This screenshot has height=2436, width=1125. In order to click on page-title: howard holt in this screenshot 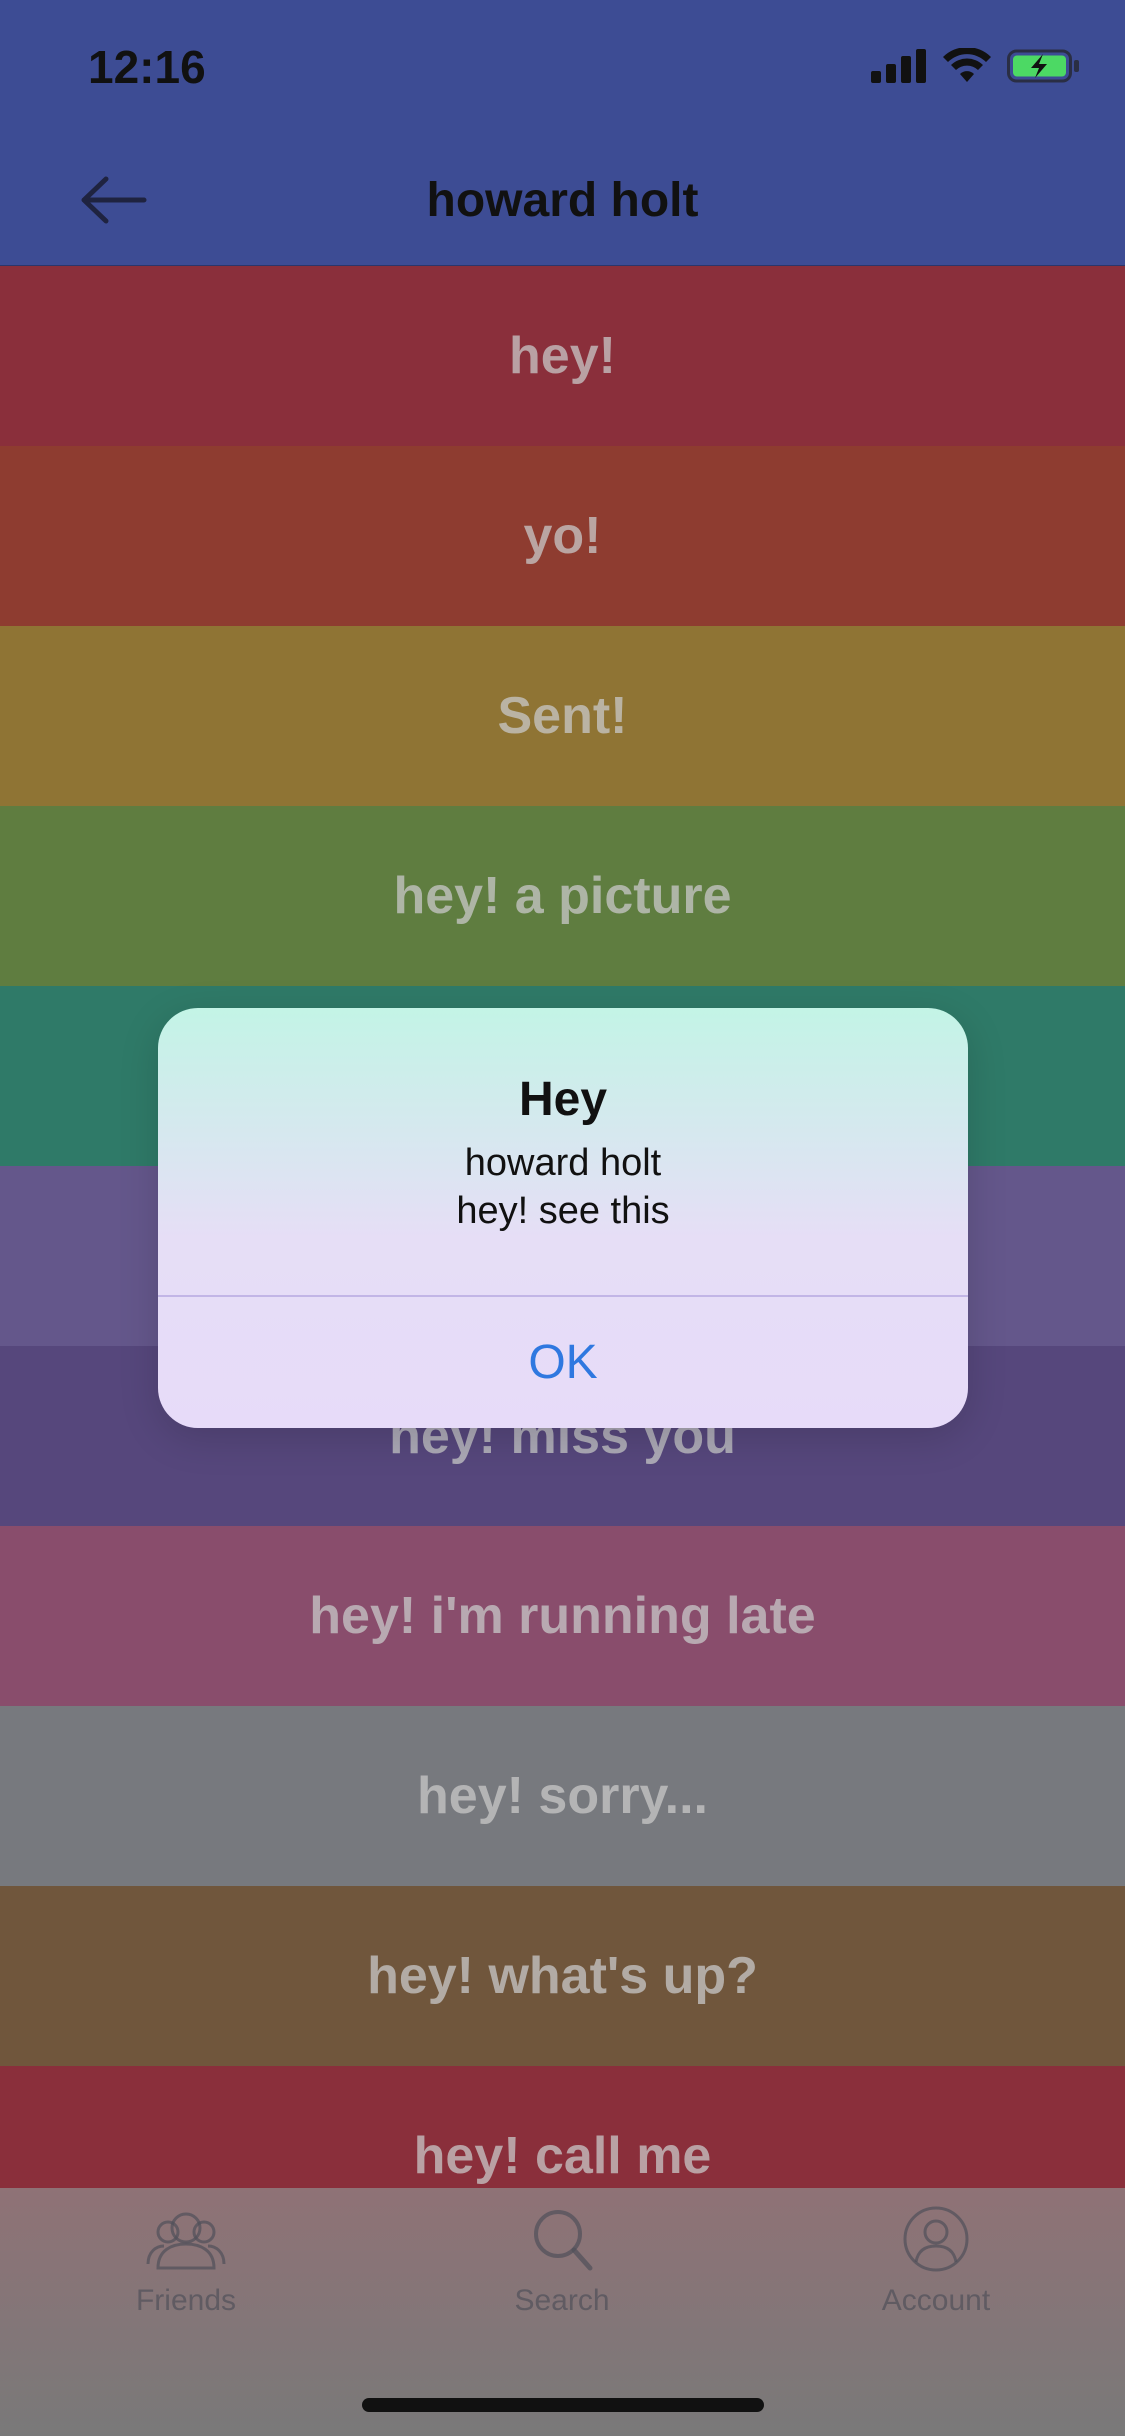, I will do `click(562, 200)`.